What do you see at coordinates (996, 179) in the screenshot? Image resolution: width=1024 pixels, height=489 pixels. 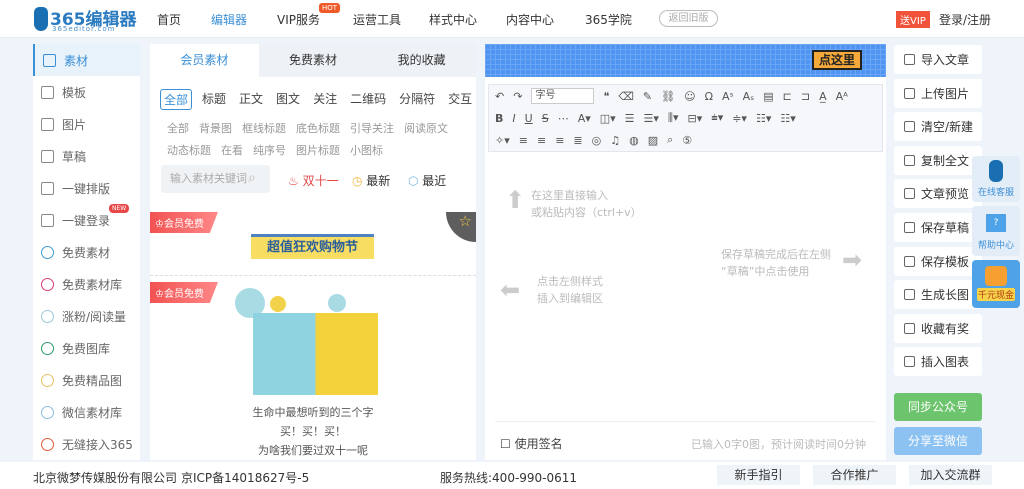 I see `online-service-button: 在线客服` at bounding box center [996, 179].